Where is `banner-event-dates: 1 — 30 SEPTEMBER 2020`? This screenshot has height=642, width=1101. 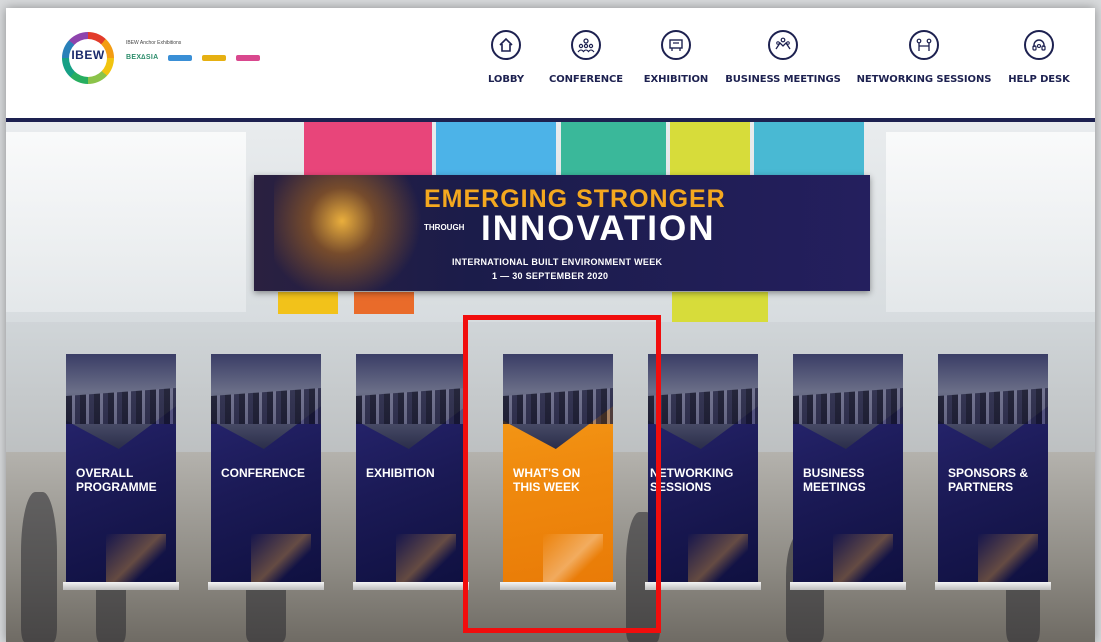
banner-event-dates: 1 — 30 SEPTEMBER 2020 is located at coordinates (550, 276).